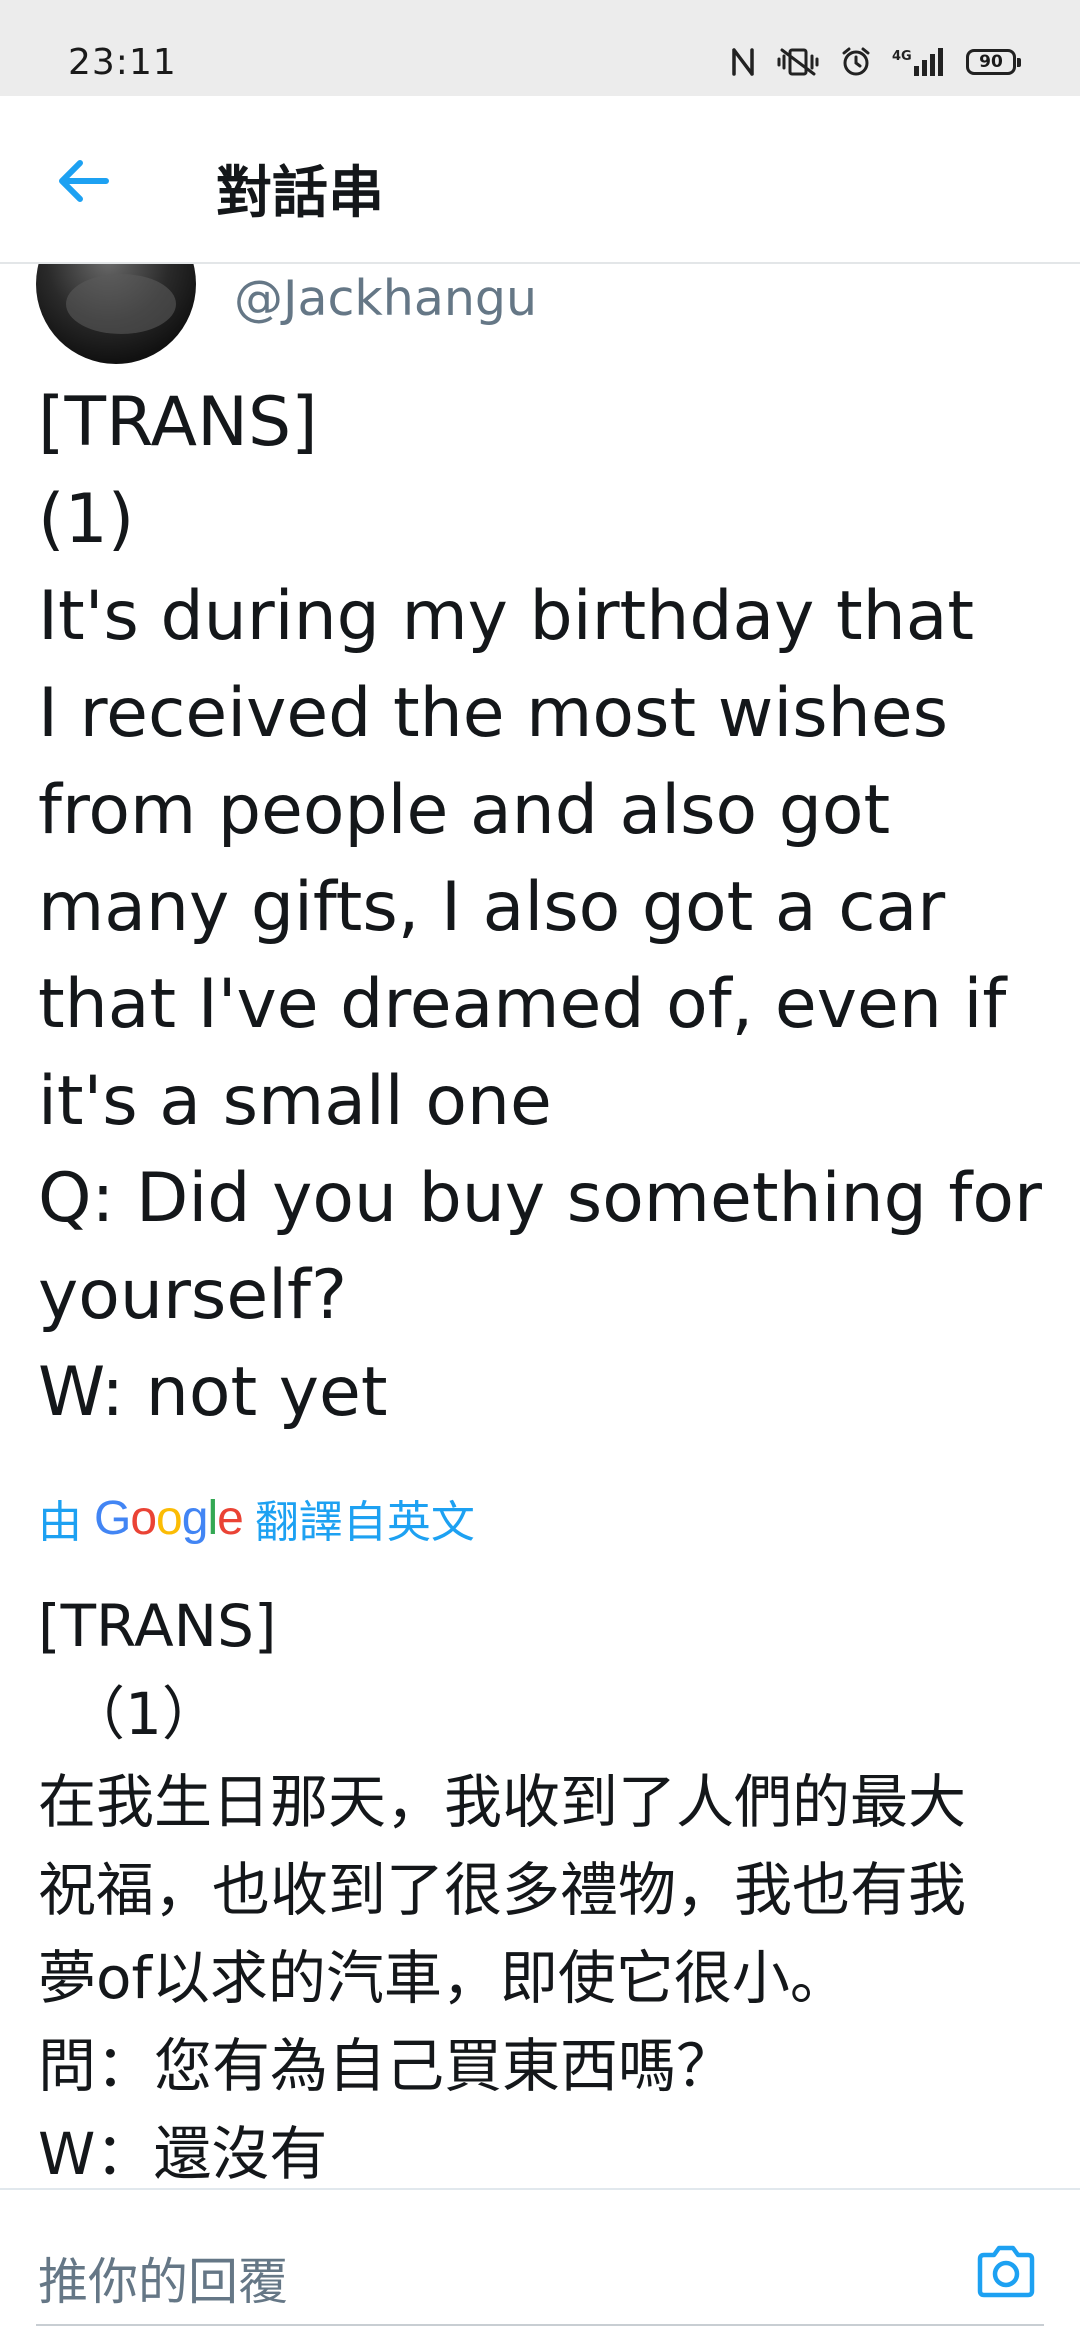 Image resolution: width=1080 pixels, height=2340 pixels. What do you see at coordinates (540, 2325) in the screenshot?
I see `bottom-divider` at bounding box center [540, 2325].